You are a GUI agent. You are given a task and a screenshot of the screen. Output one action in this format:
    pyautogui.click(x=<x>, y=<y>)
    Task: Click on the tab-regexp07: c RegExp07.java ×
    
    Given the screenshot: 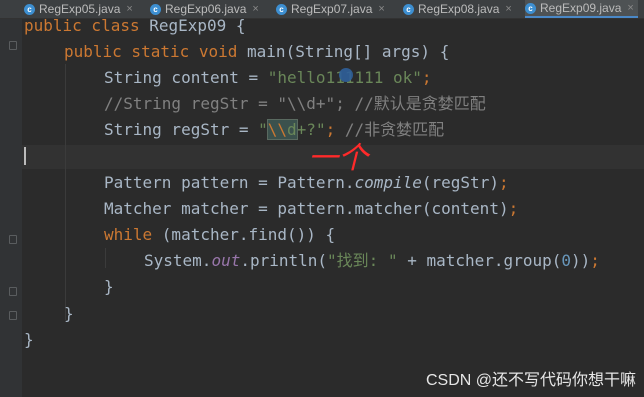 What is the action you would take?
    pyautogui.click(x=330, y=9)
    